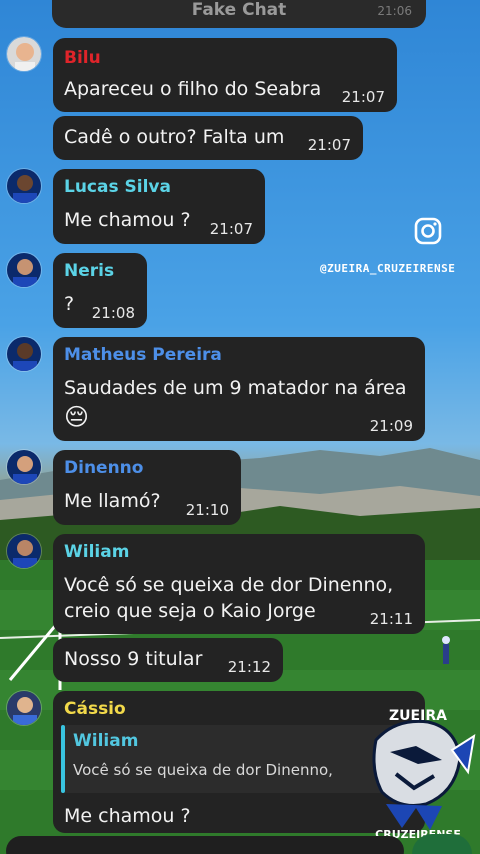 The image size is (480, 854). I want to click on send-button, so click(442, 844).